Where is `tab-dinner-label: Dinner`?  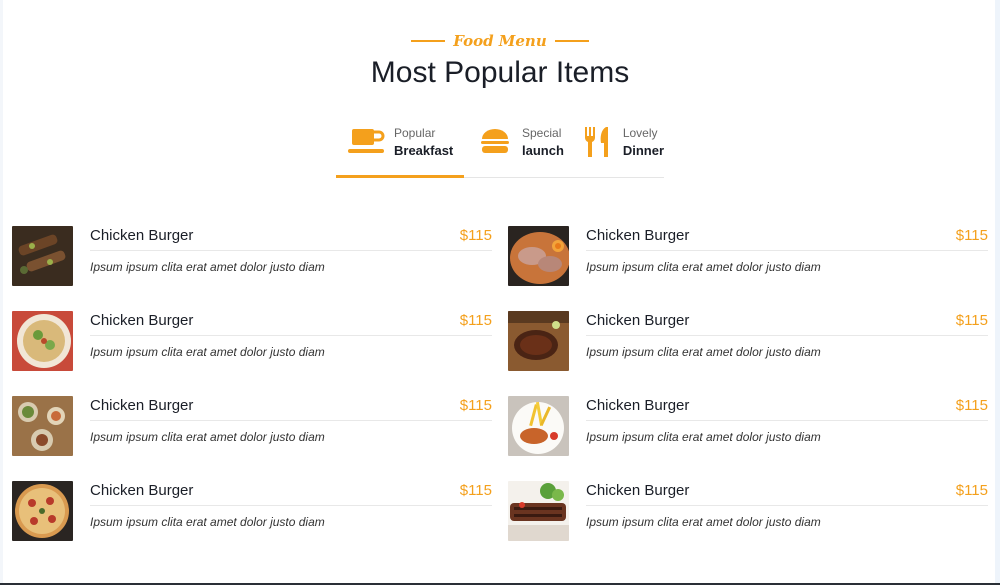
tab-dinner-label: Dinner is located at coordinates (643, 150).